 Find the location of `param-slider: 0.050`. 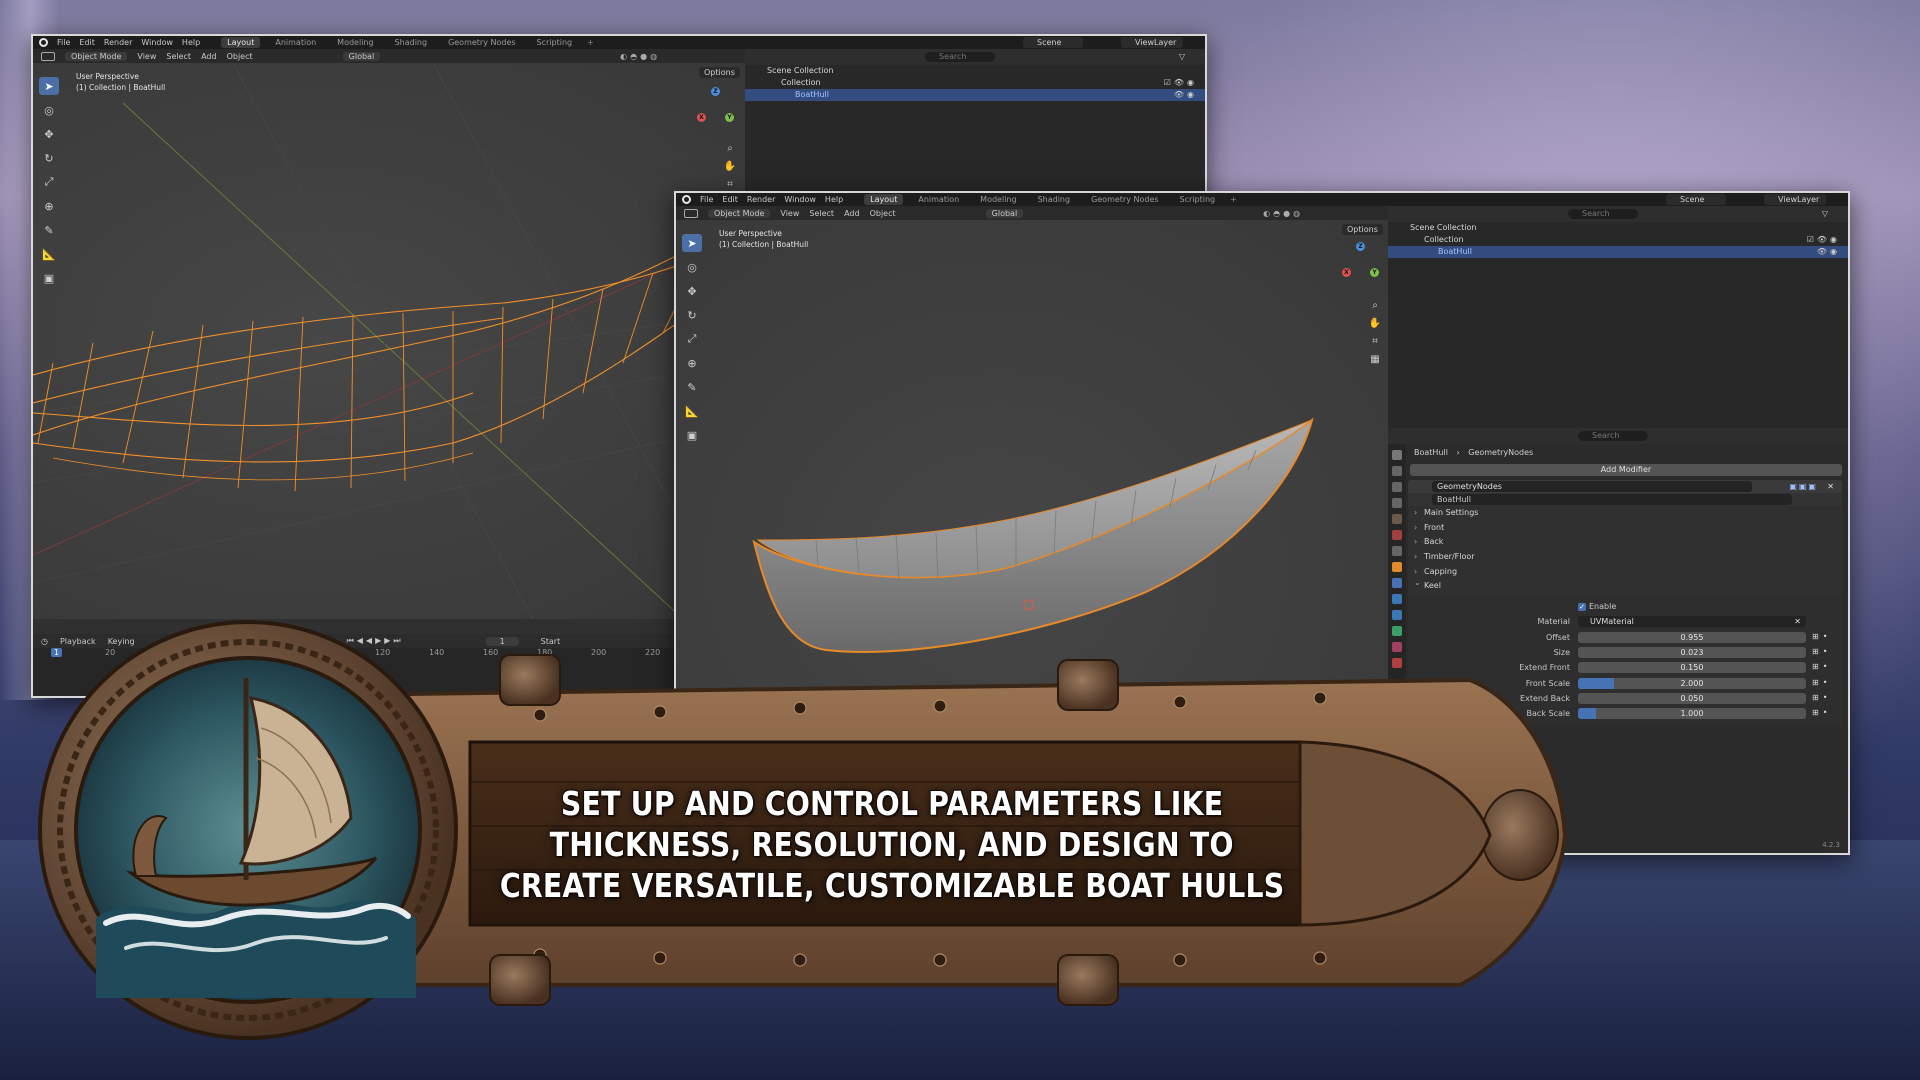

param-slider: 0.050 is located at coordinates (1692, 698).